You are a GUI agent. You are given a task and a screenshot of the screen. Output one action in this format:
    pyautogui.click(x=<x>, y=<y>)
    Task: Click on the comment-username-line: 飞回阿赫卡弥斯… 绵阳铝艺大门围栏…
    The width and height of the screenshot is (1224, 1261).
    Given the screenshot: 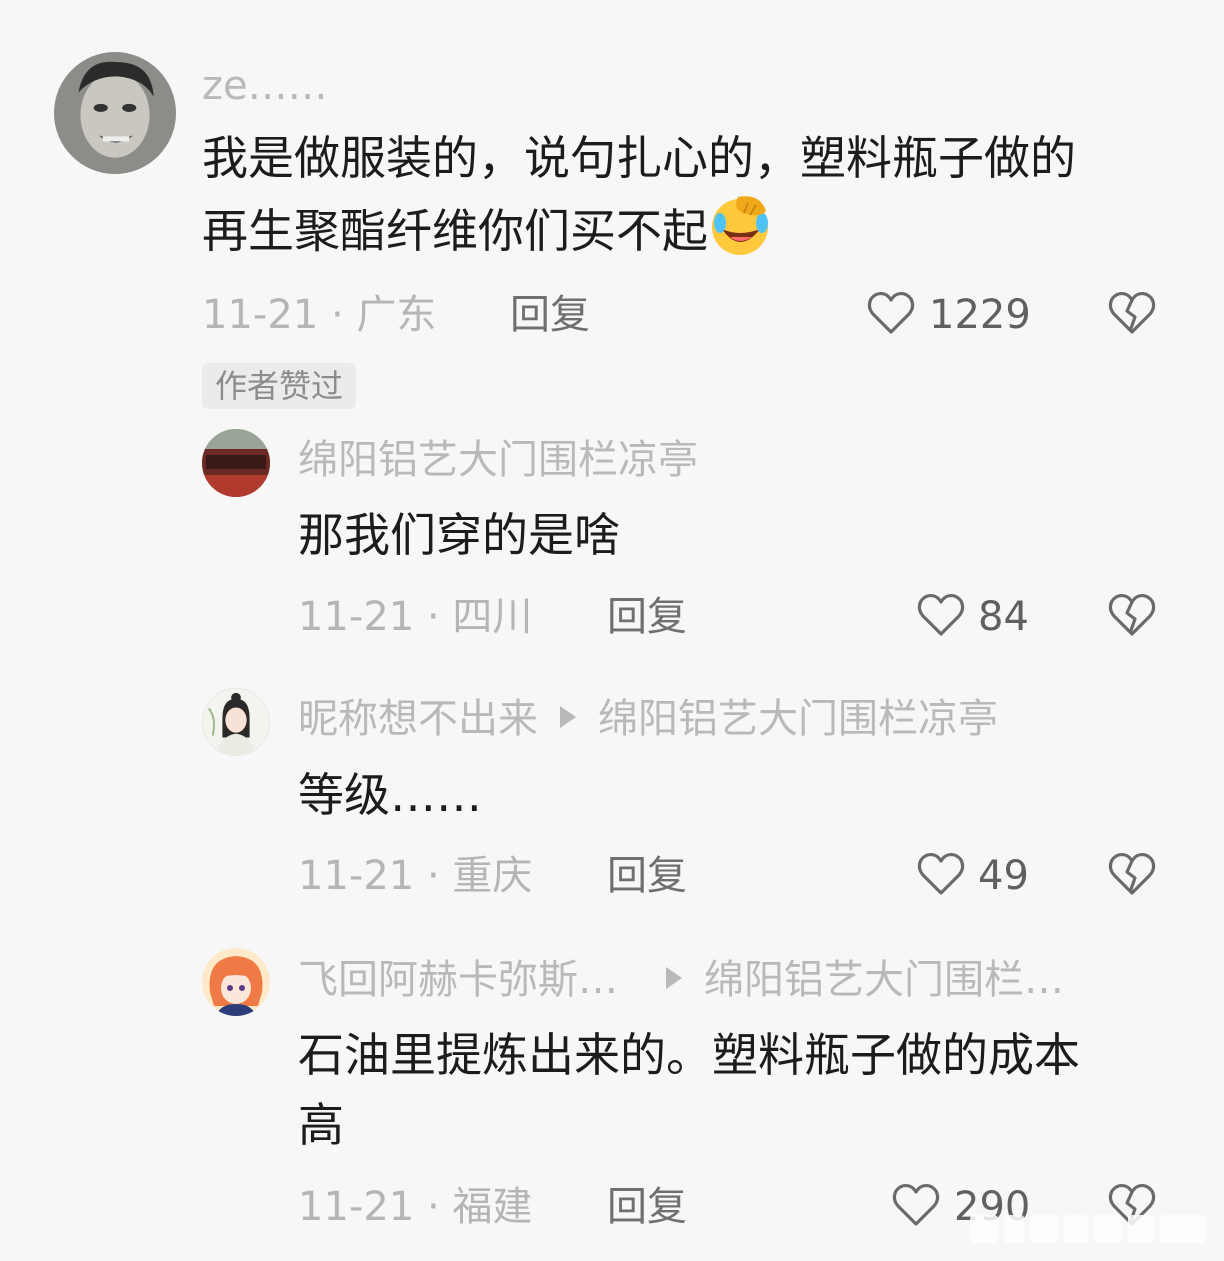 What is the action you would take?
    pyautogui.click(x=681, y=980)
    